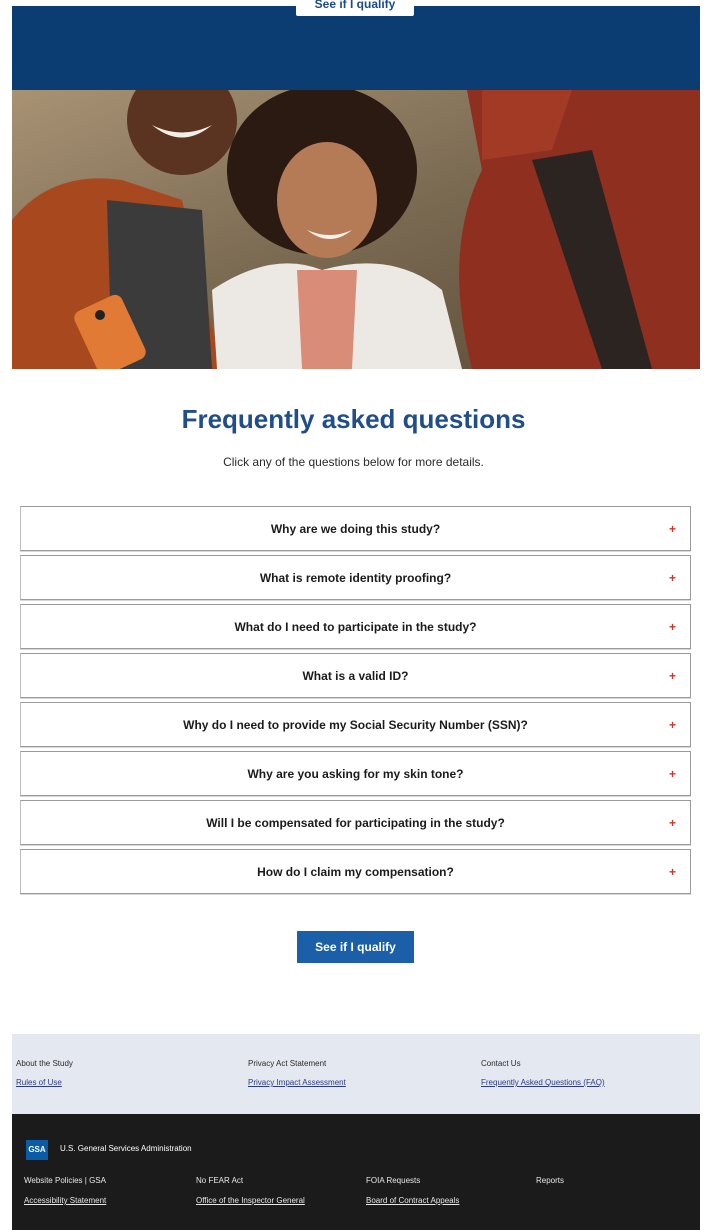 Image resolution: width=707 pixels, height=1230 pixels. What do you see at coordinates (550, 1180) in the screenshot?
I see `footer-link-reports: Reports` at bounding box center [550, 1180].